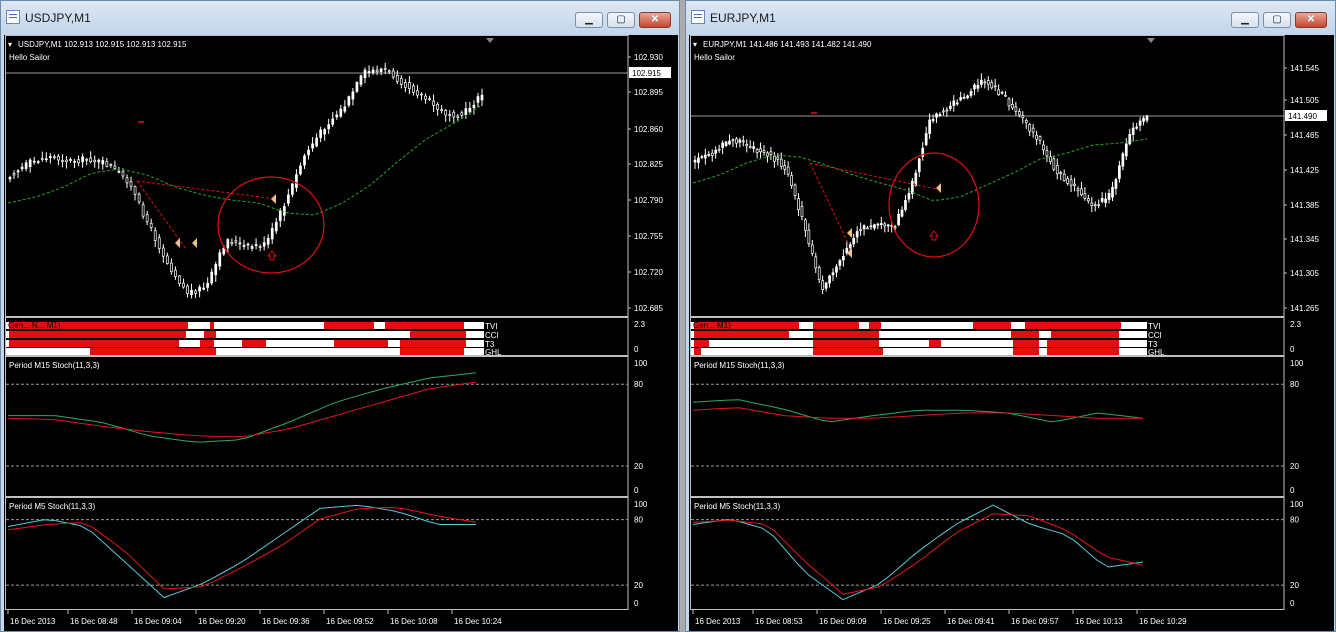 The width and height of the screenshot is (1336, 632). I want to click on stoch-main-line, so click(918, 411).